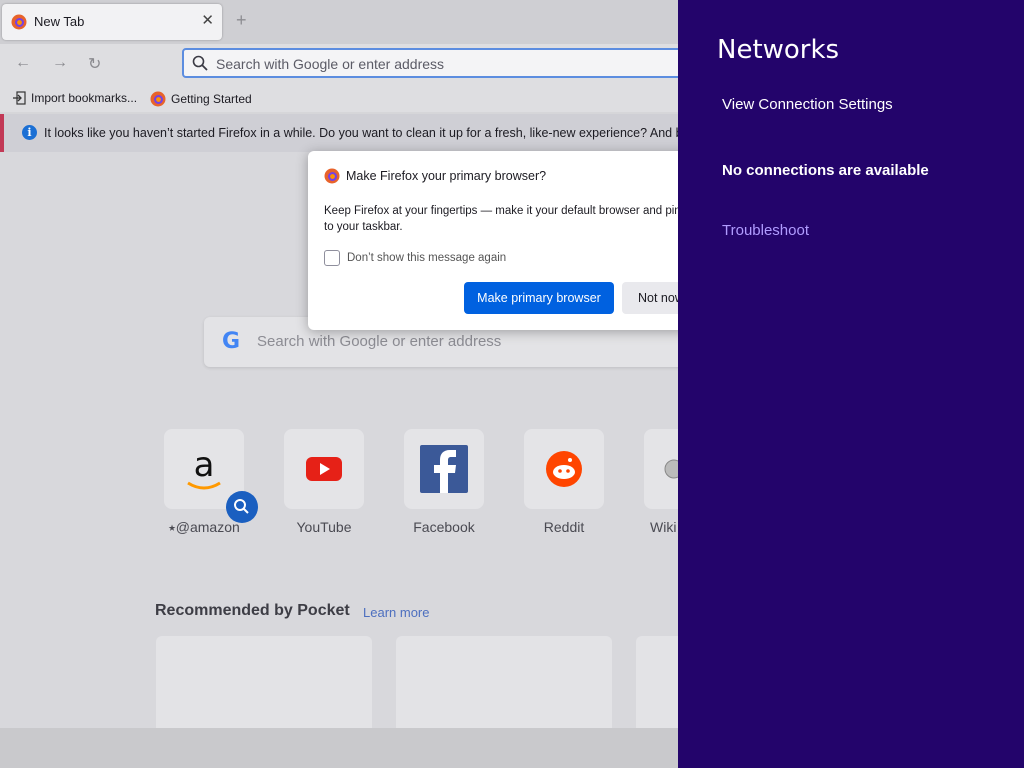  What do you see at coordinates (339, 22) in the screenshot?
I see `tab-strip: New Tab ✕ +` at bounding box center [339, 22].